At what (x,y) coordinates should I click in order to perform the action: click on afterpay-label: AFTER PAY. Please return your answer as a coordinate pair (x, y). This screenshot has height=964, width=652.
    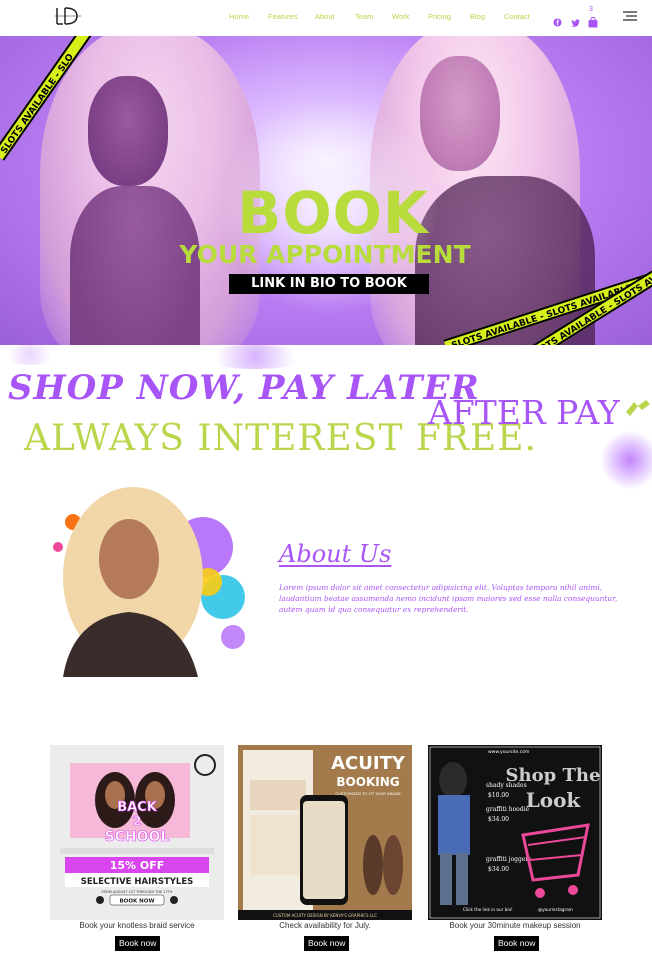
    Looking at the image, I should click on (524, 412).